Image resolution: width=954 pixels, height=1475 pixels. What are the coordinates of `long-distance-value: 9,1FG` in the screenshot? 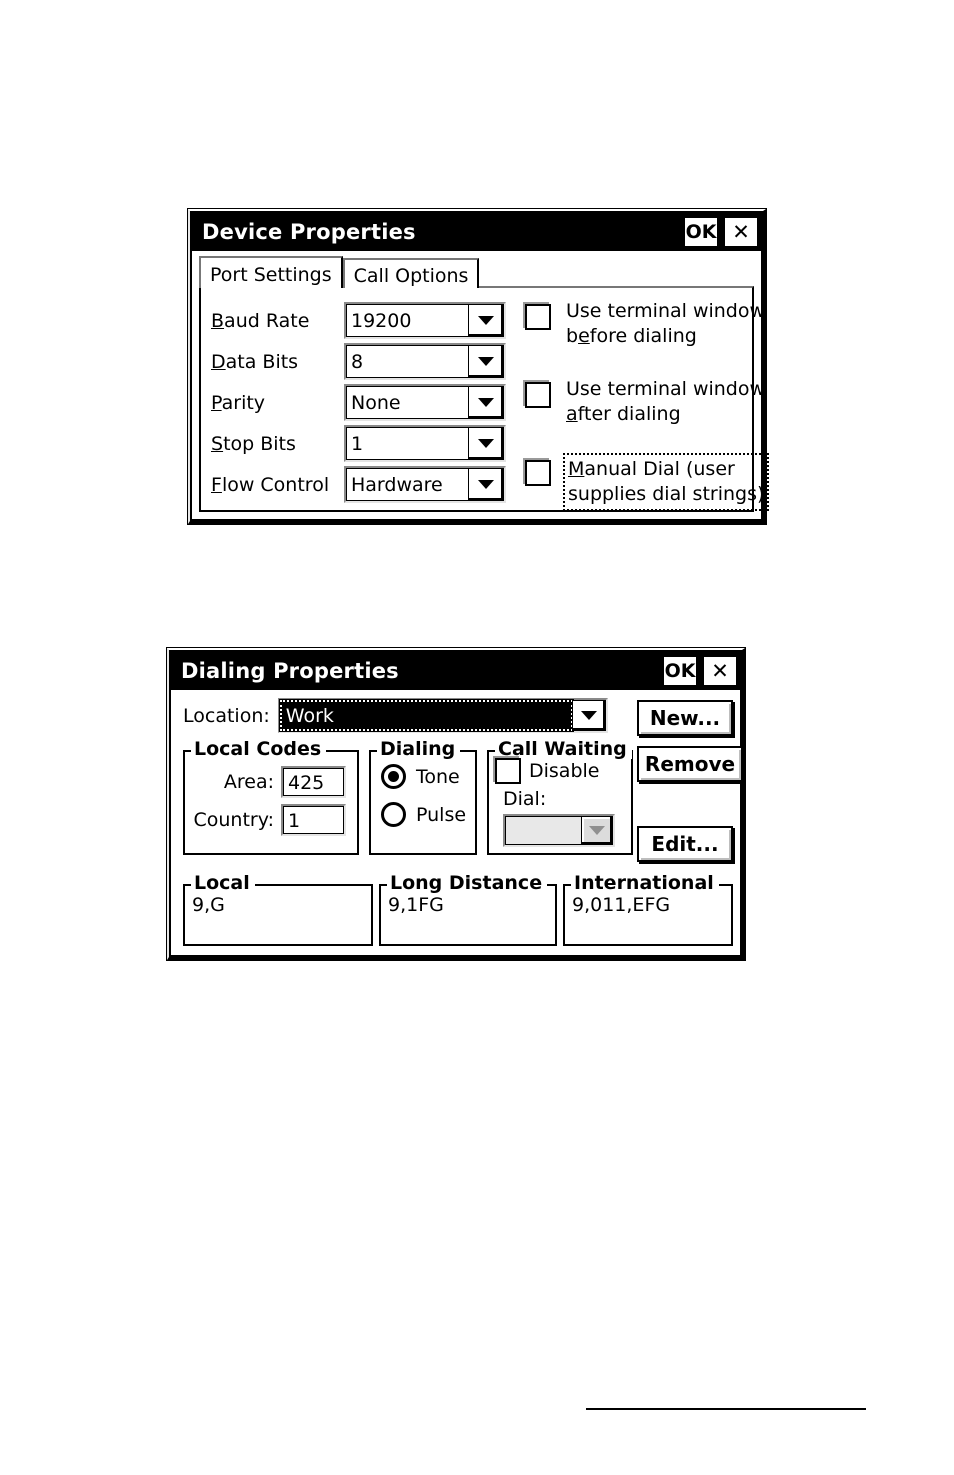 It's located at (416, 905).